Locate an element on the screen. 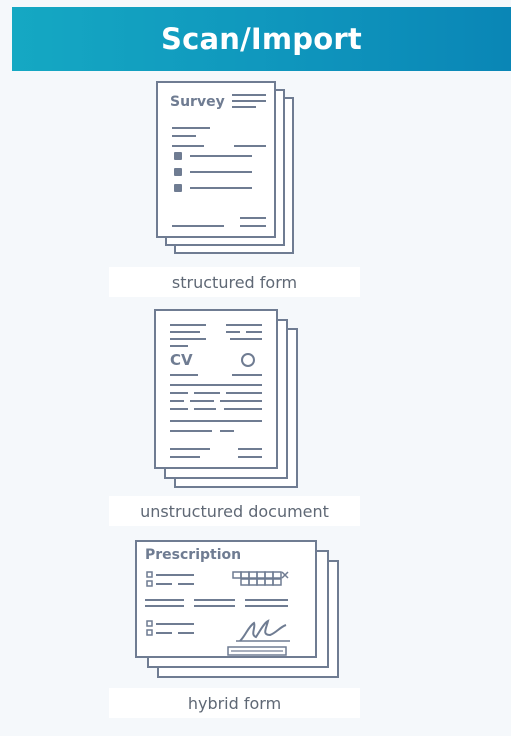 The height and width of the screenshot is (736, 511). label-structured-form: structured form is located at coordinates (234, 282).